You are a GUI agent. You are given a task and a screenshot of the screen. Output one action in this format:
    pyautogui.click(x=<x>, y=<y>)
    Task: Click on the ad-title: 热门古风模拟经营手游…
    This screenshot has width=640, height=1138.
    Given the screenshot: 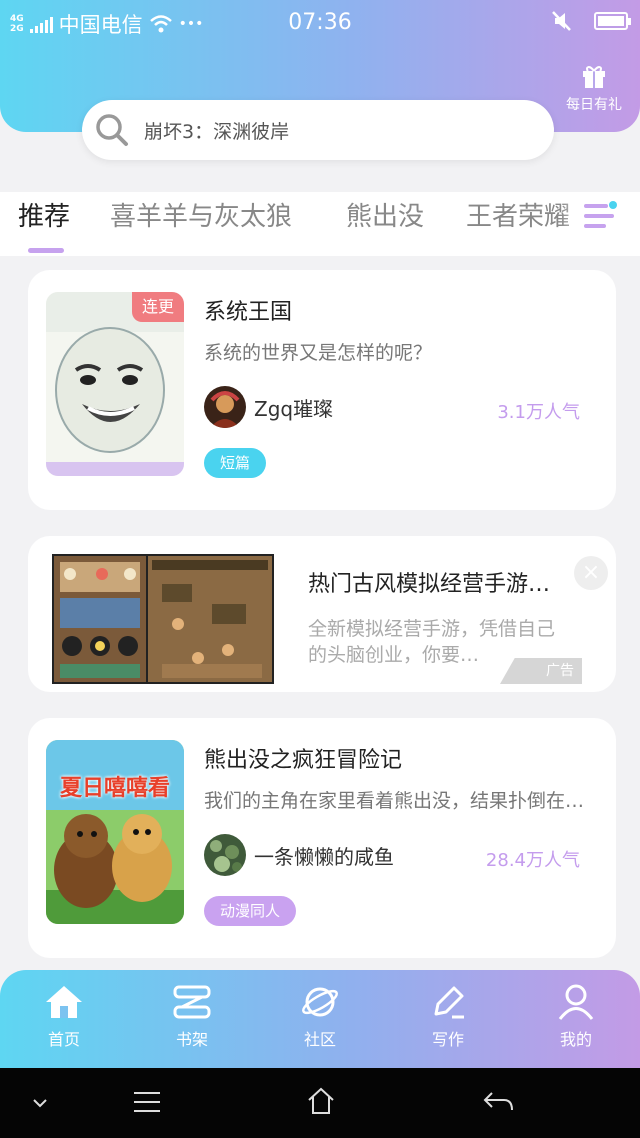 What is the action you would take?
    pyautogui.click(x=429, y=584)
    